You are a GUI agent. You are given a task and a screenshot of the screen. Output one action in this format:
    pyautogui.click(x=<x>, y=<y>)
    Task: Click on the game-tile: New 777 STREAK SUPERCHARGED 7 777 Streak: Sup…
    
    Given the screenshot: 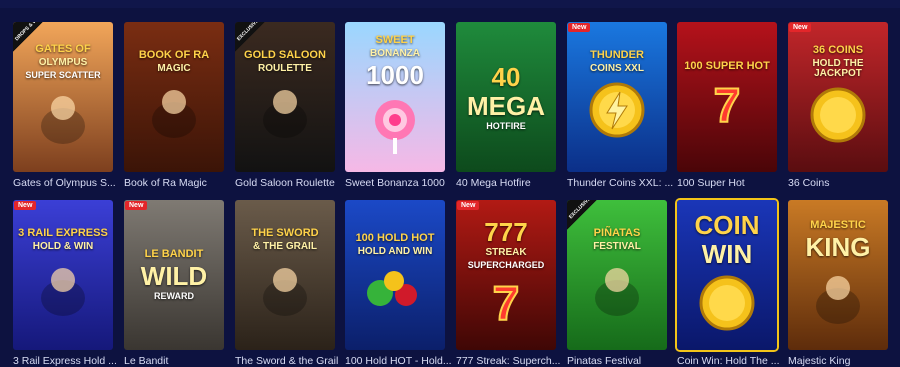 What is the action you would take?
    pyautogui.click(x=508, y=283)
    